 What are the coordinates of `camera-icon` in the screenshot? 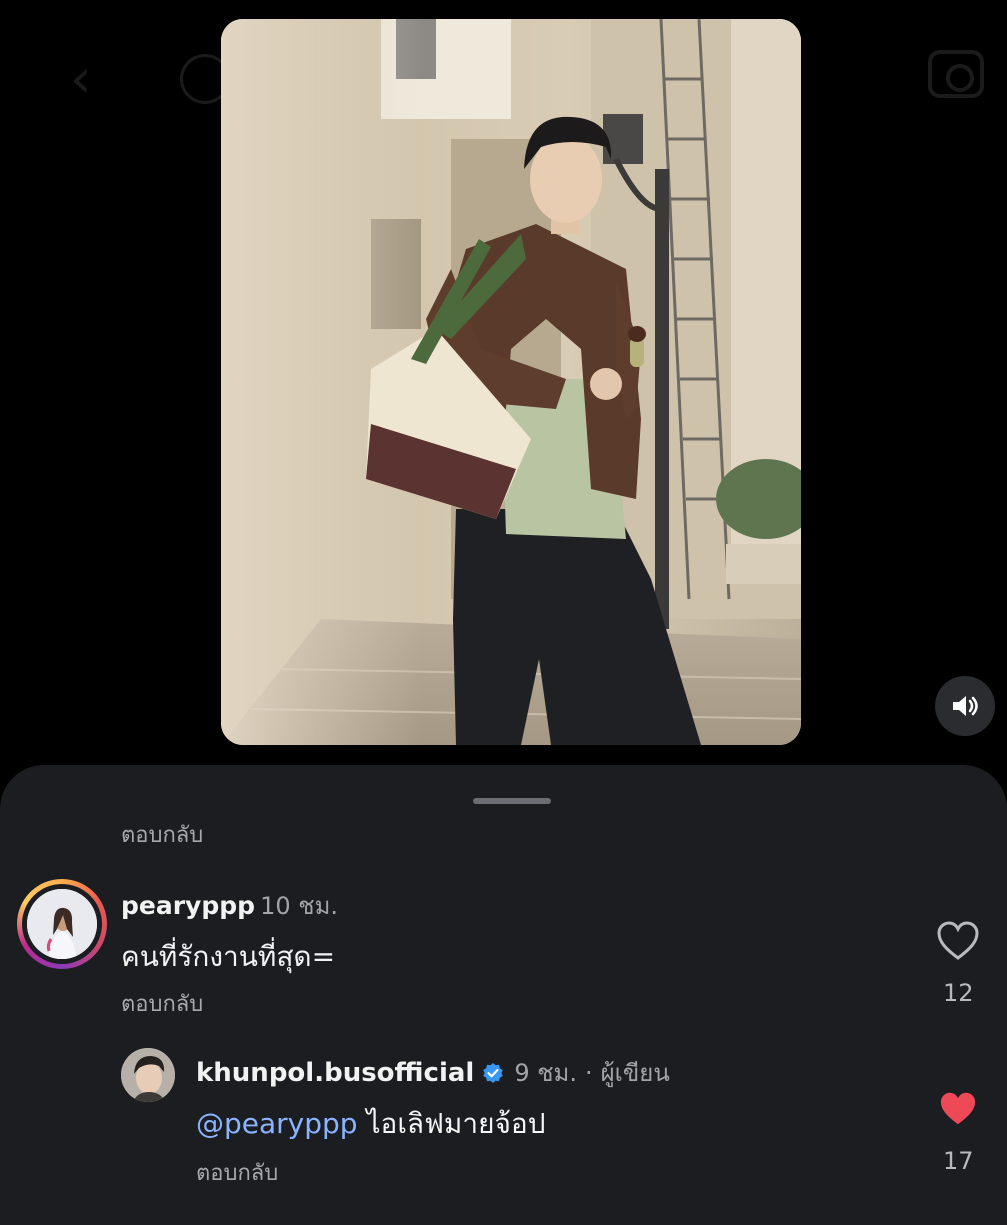 It's located at (956, 74).